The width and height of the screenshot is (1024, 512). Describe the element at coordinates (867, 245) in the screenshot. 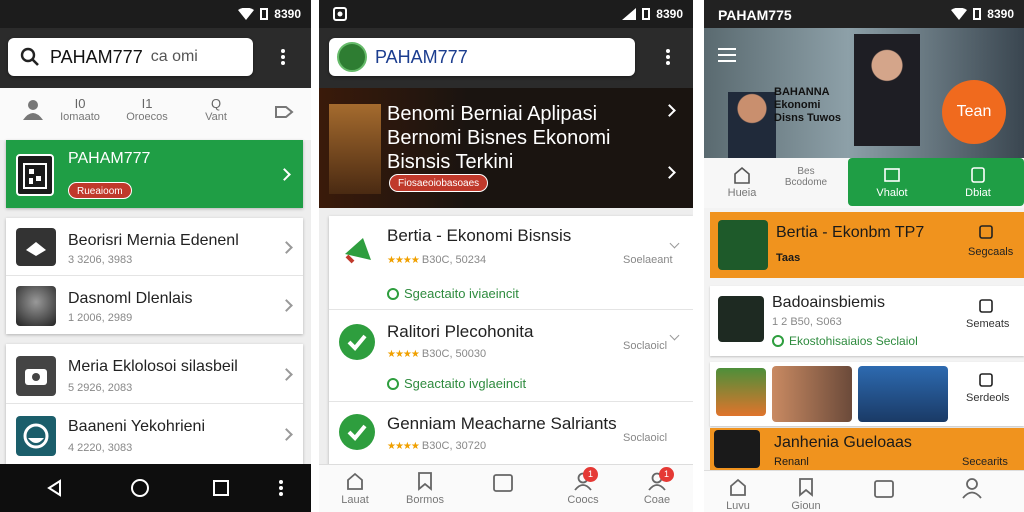

I see `list-item: Bertia - Ekonbm TP7 Taas Segcaals` at that location.